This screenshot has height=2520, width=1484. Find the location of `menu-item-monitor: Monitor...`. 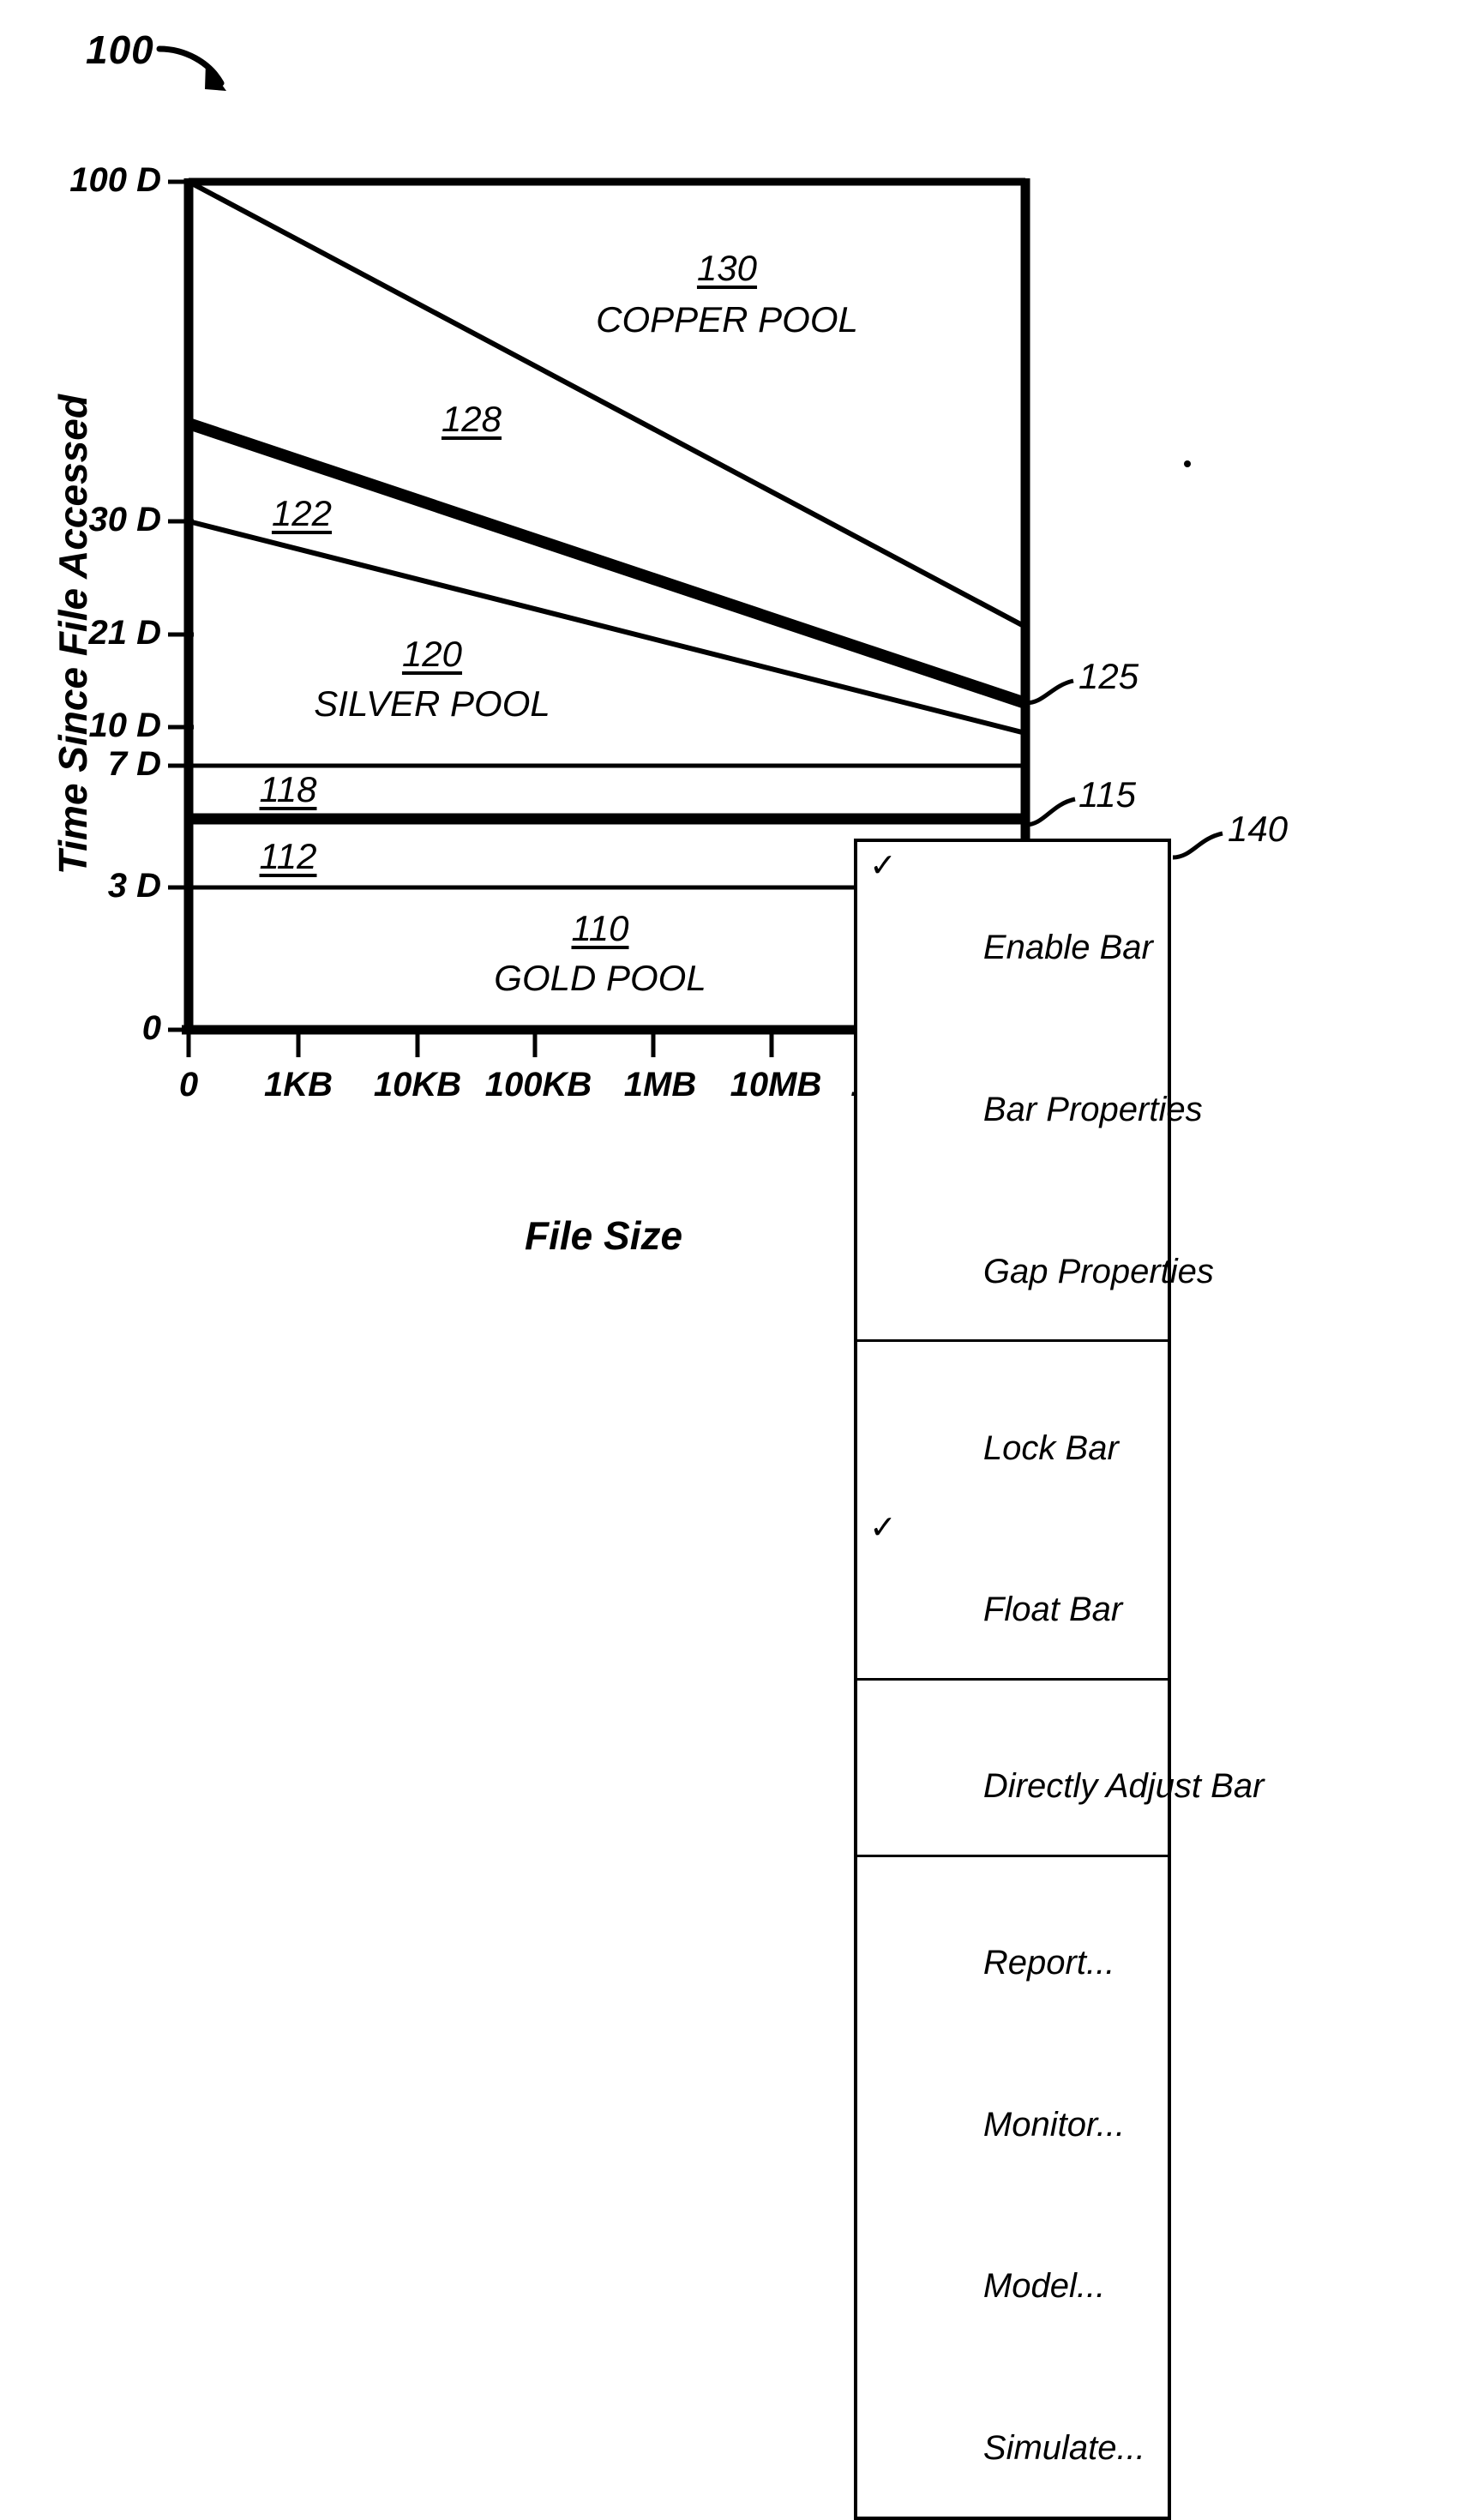

menu-item-monitor: Monitor... is located at coordinates (1012, 2105).